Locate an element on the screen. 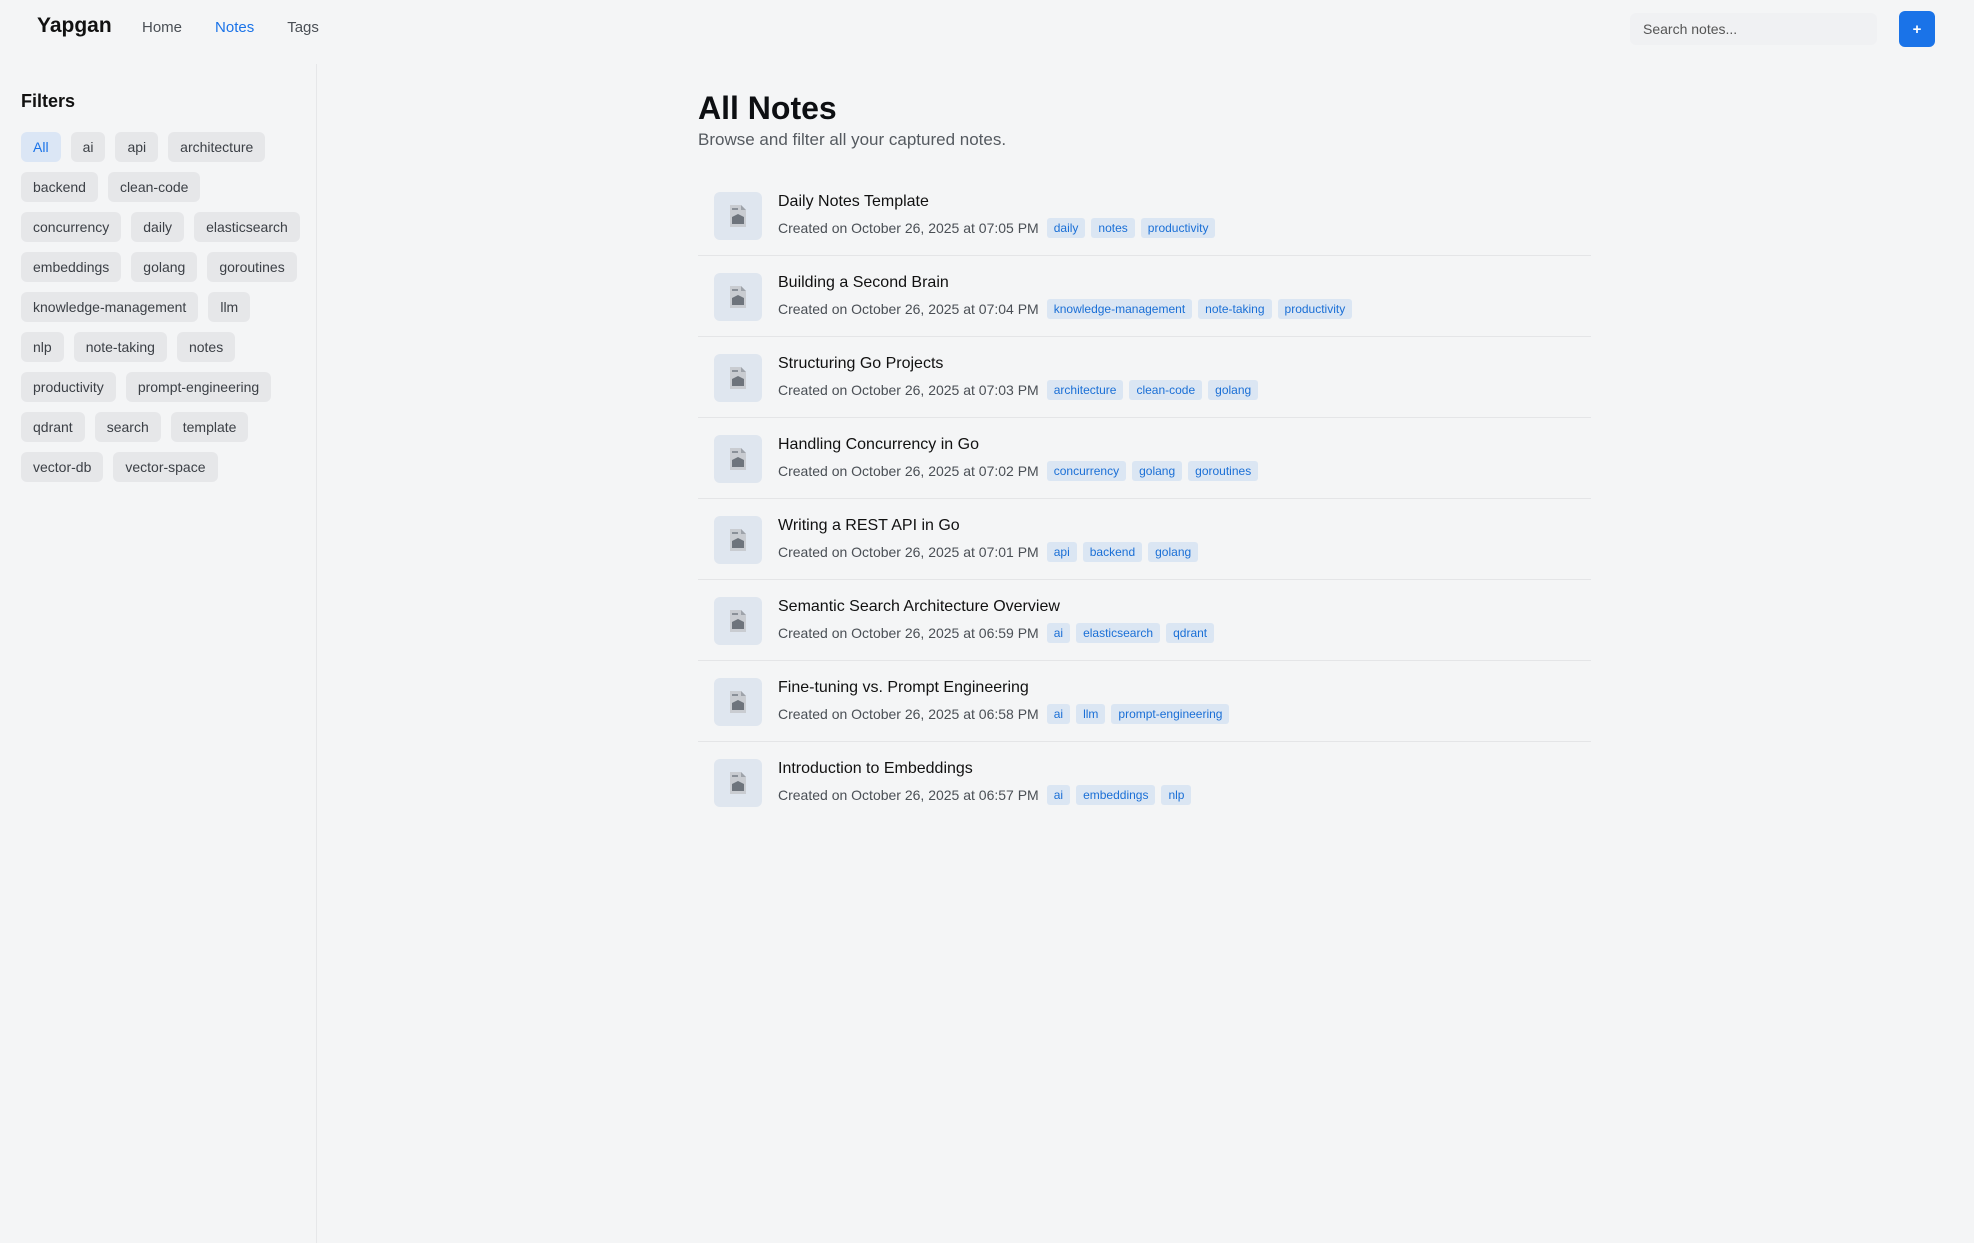 The width and height of the screenshot is (1974, 1243). note-date: Created on October 26, 2025 at 06:58 PM is located at coordinates (908, 714).